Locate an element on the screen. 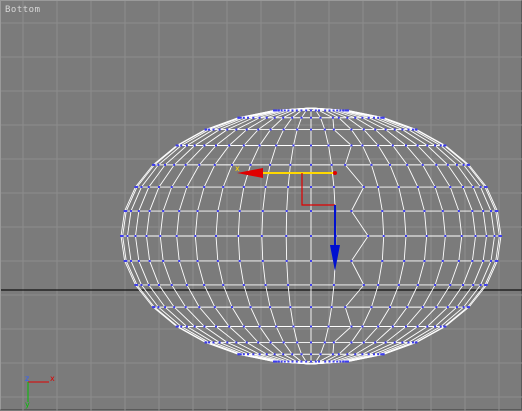 The image size is (522, 411). gizmo-x-arrowhead is located at coordinates (250, 173).